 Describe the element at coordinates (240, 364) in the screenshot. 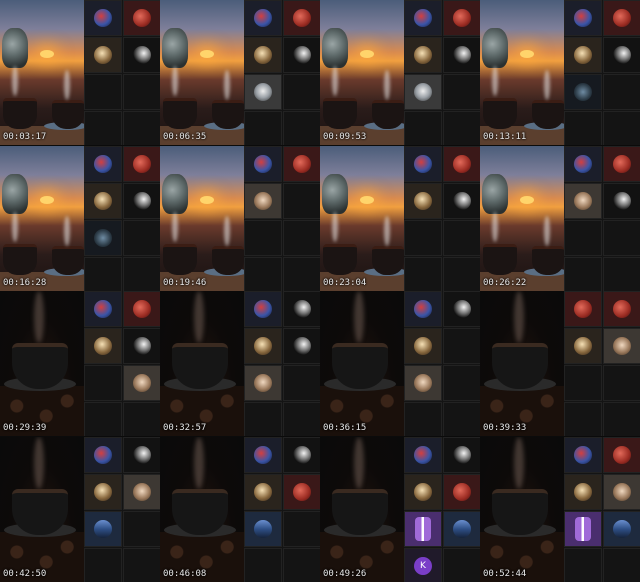

I see `video-frame-thumbnail: 00:32:57` at that location.